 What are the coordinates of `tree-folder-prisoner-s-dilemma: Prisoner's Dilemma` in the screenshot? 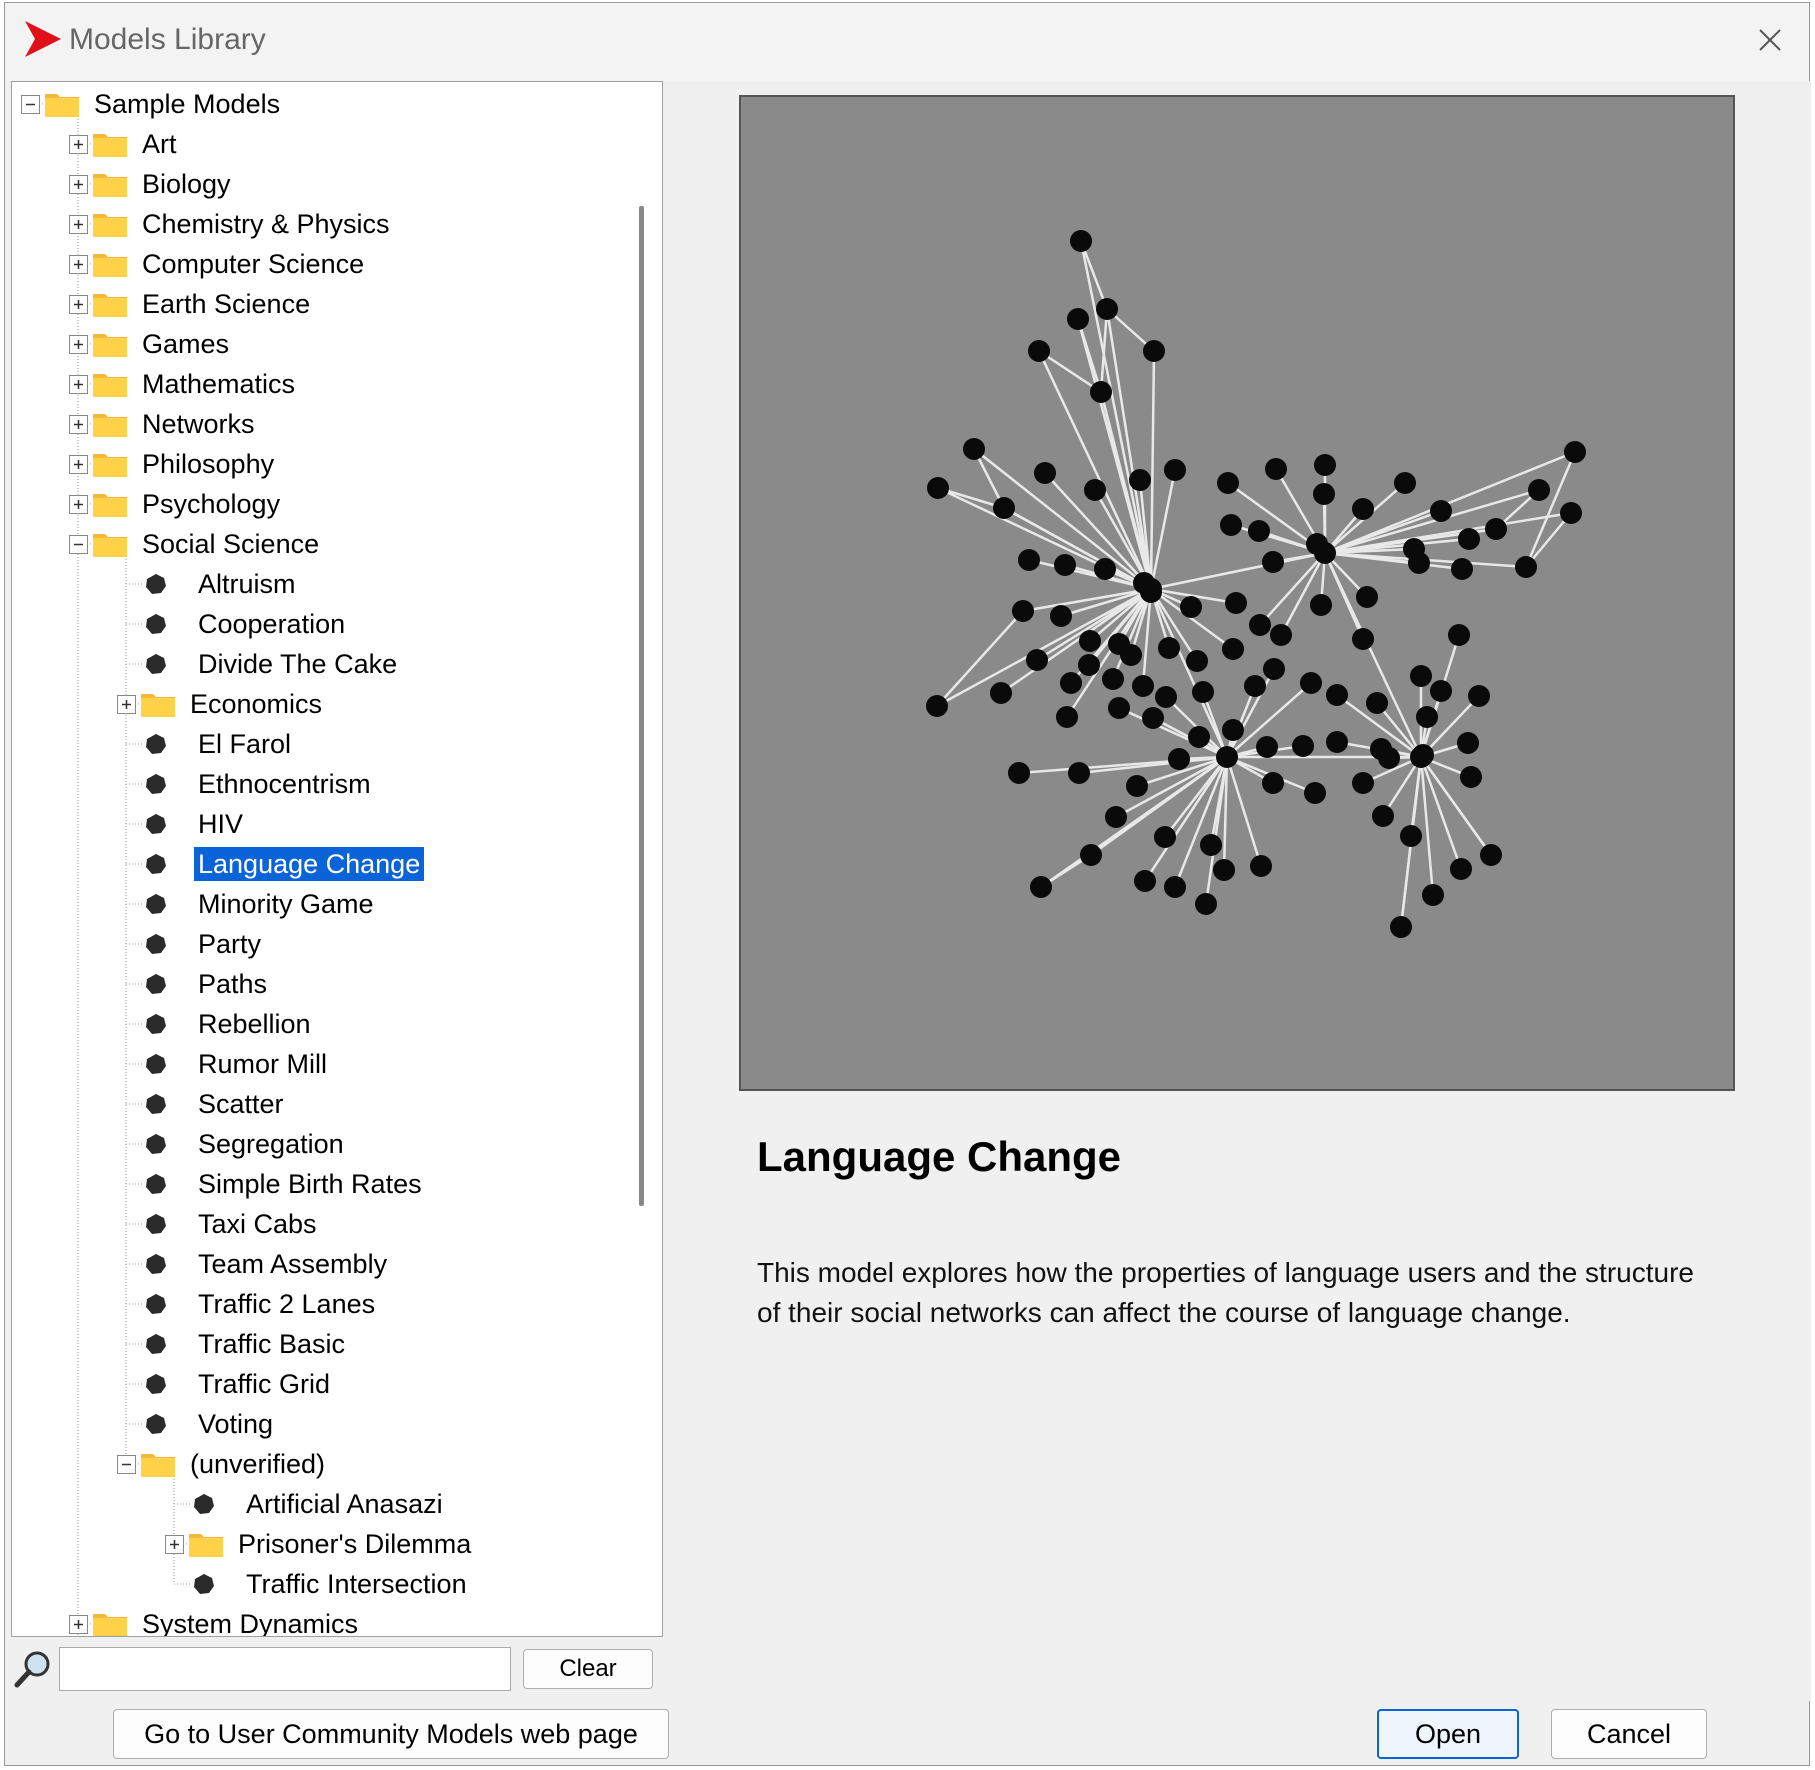 It's located at (331, 1544).